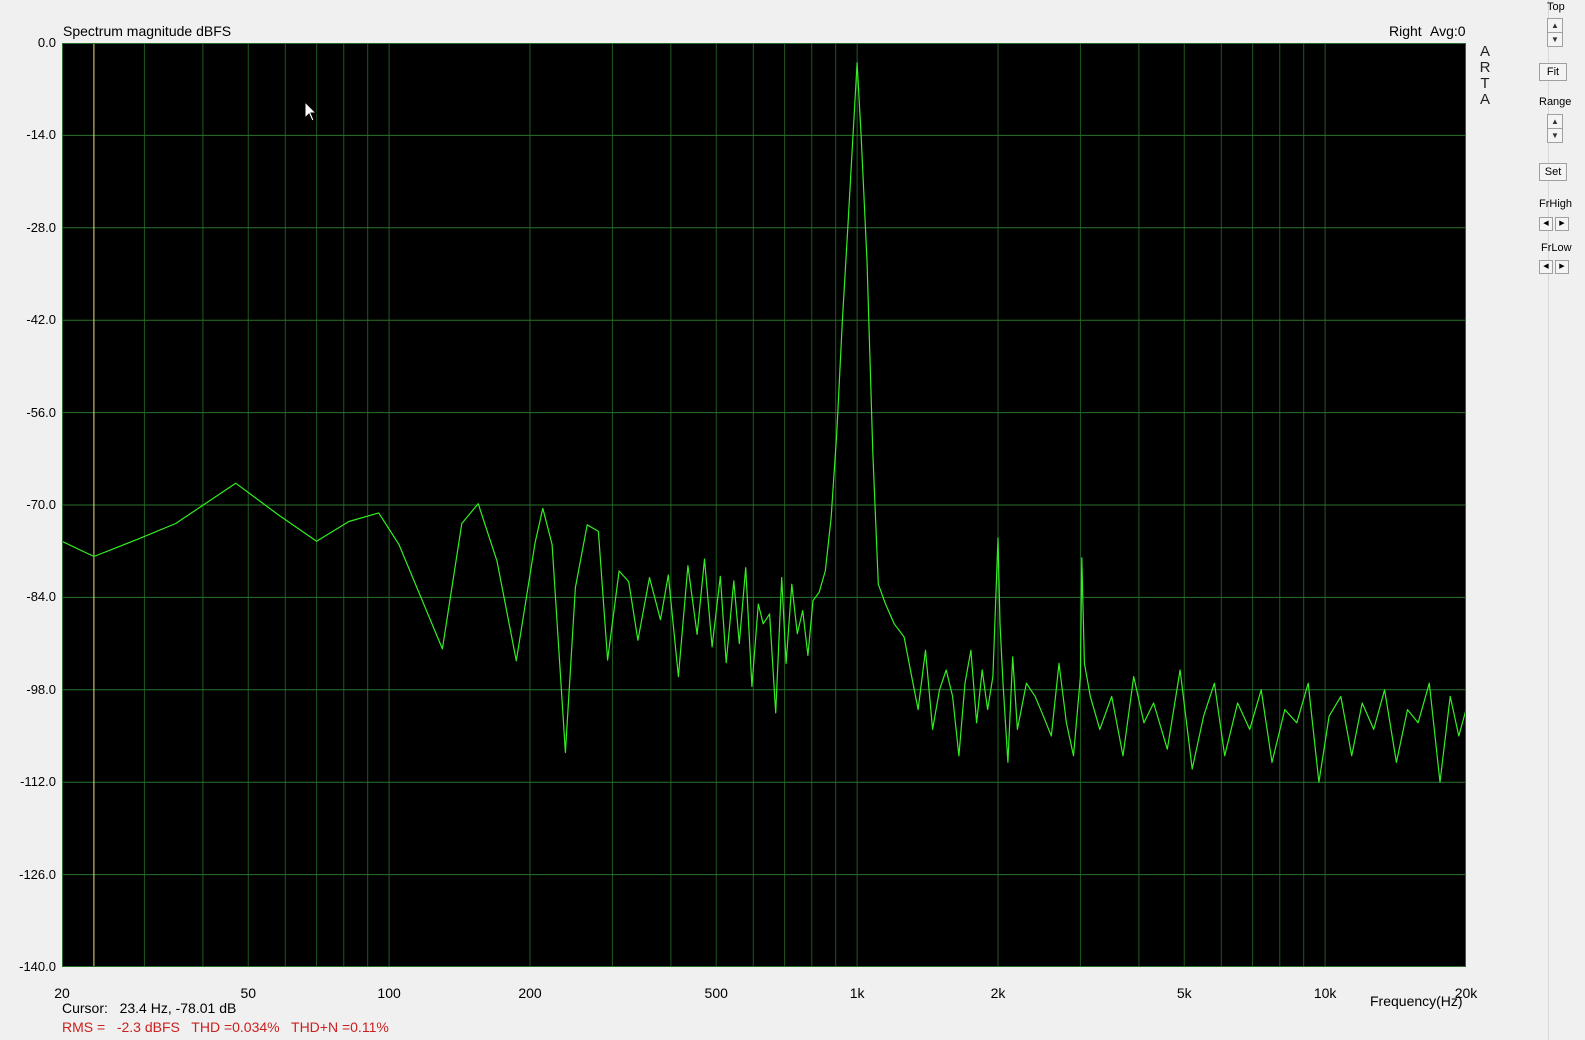 The width and height of the screenshot is (1585, 1040). Describe the element at coordinates (37, 966) in the screenshot. I see `y-tick-label: -140.0` at that location.